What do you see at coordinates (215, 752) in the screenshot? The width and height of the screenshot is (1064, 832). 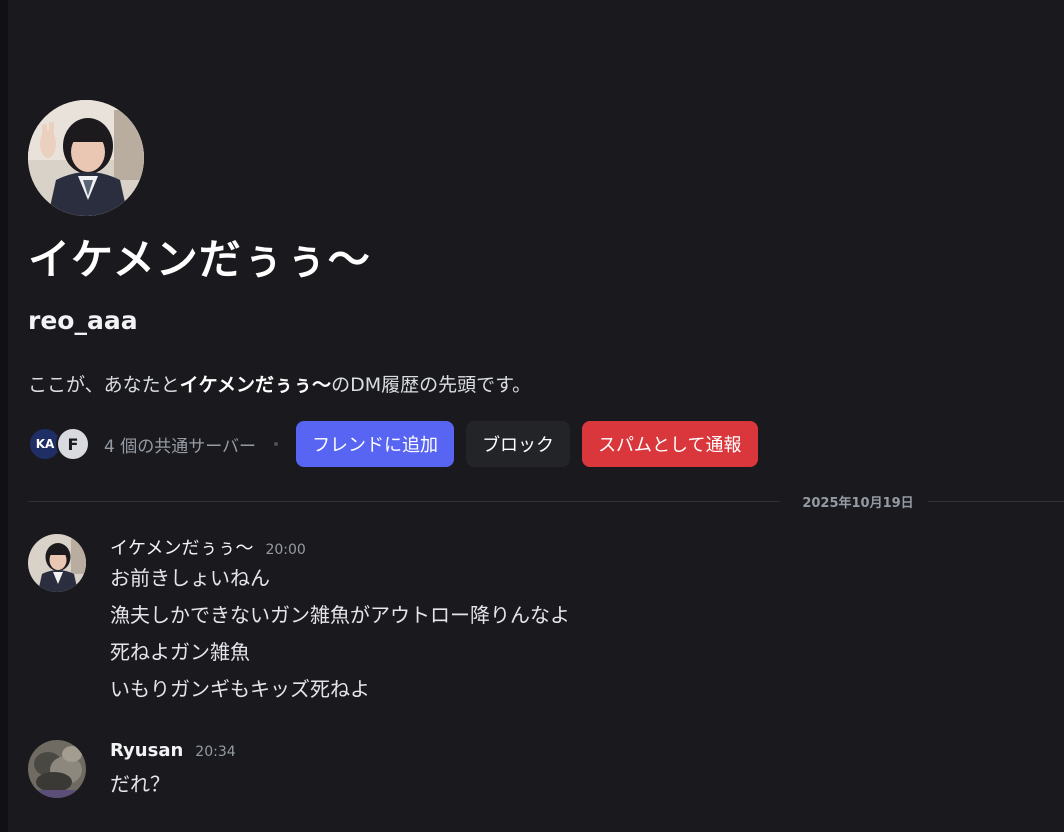 I see `message-timestamp: 20:34` at bounding box center [215, 752].